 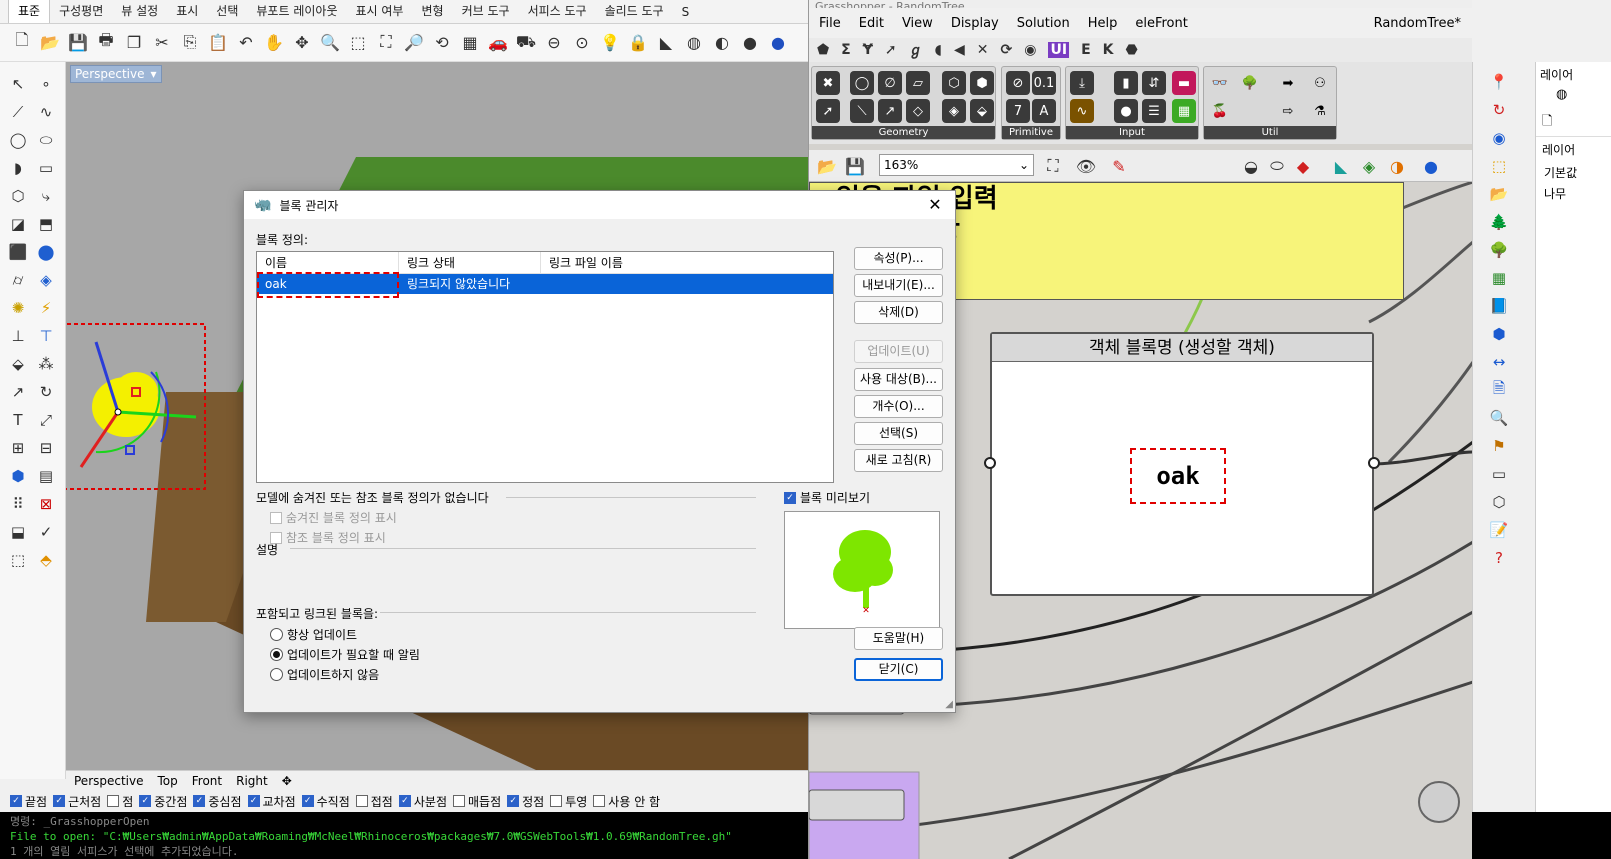 I want to click on preview-checkbox: ✓, so click(x=790, y=497).